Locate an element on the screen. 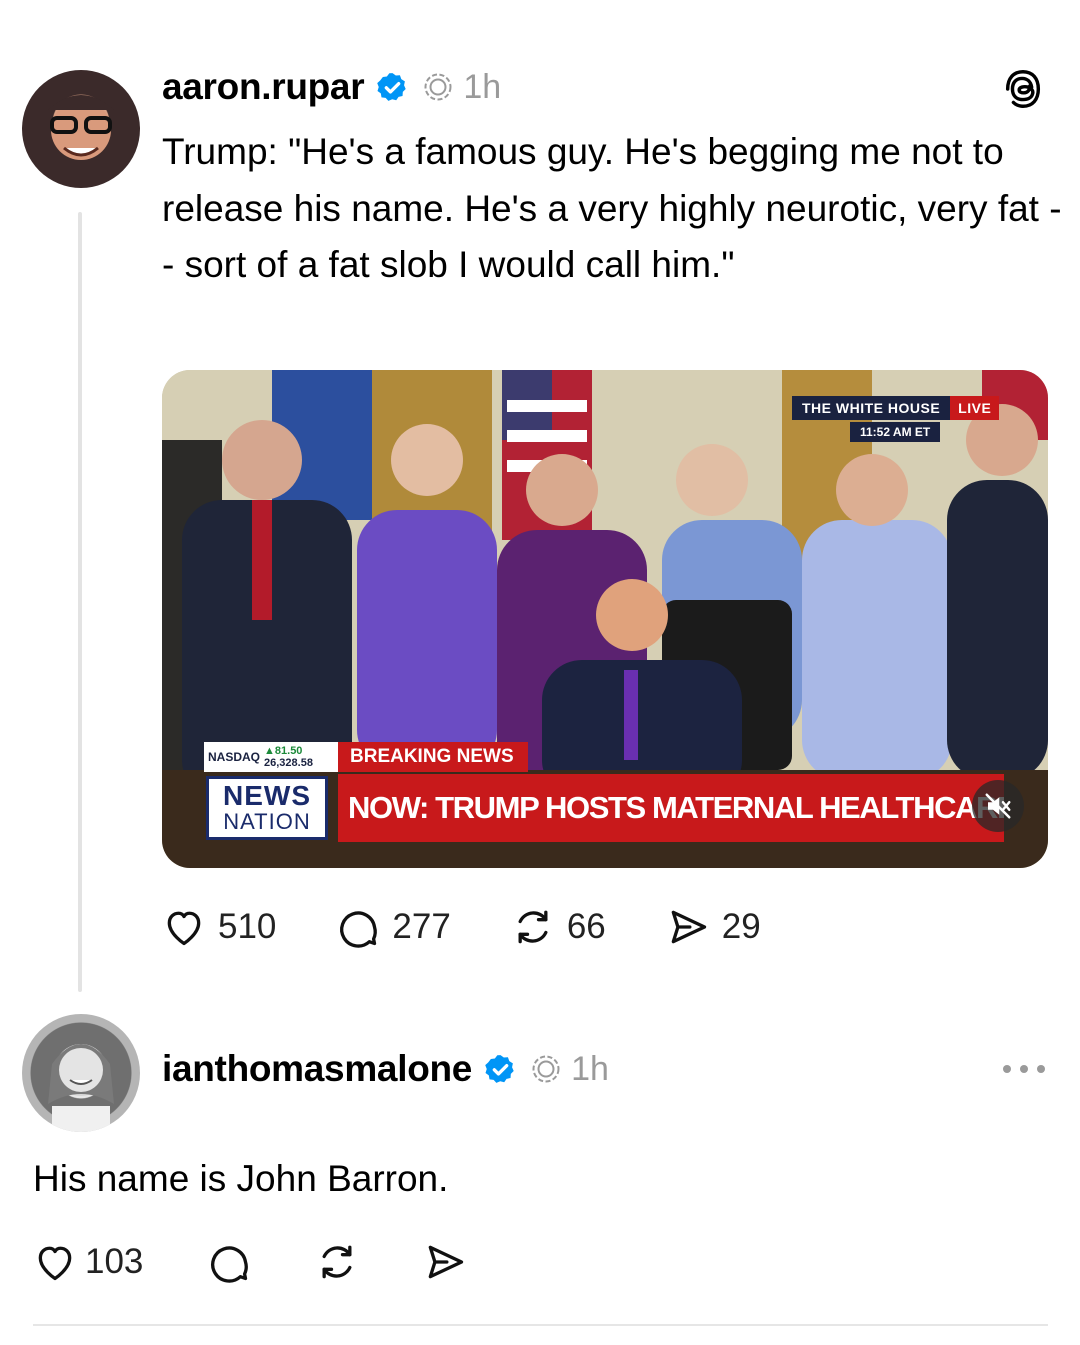  reply-header: ianthomasmalone 1h is located at coordinates (385, 1069).